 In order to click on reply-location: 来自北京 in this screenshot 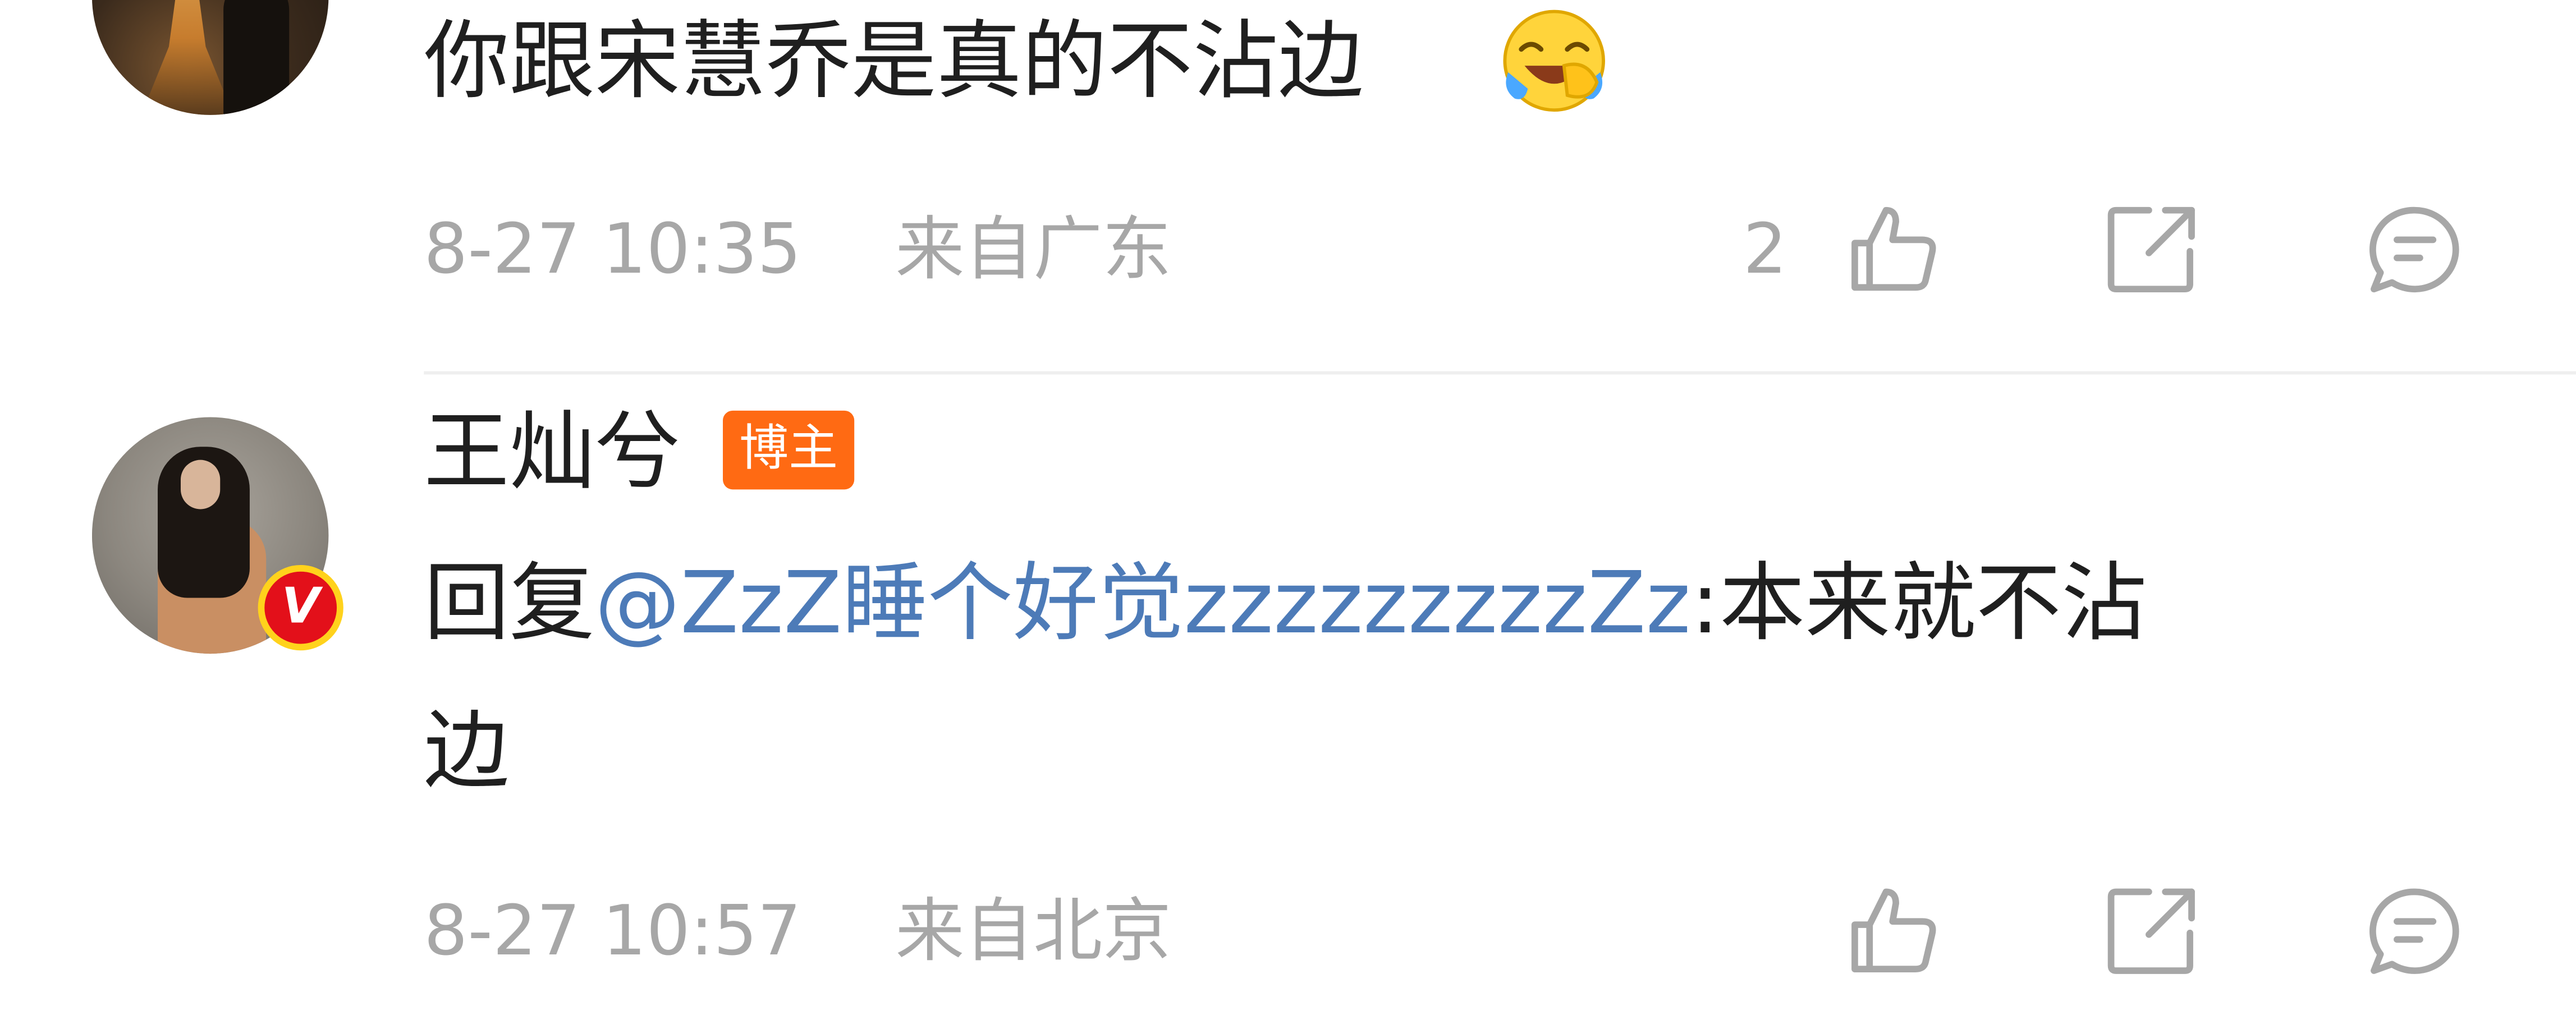, I will do `click(1033, 930)`.